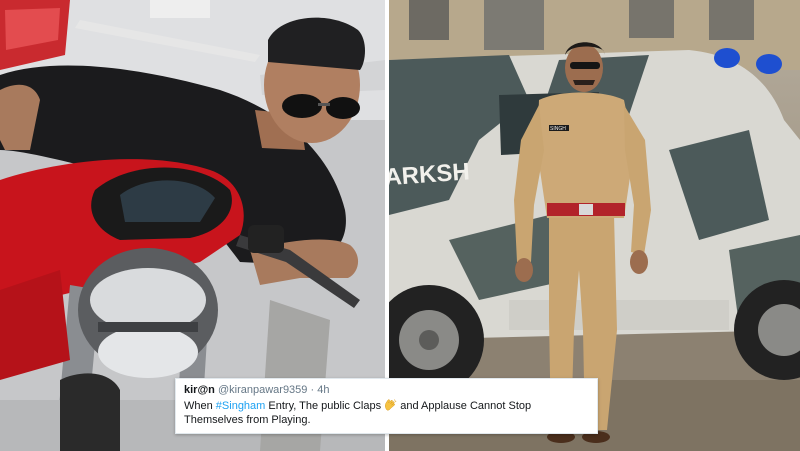  What do you see at coordinates (323, 390) in the screenshot?
I see `tweet-timestamp: 4h` at bounding box center [323, 390].